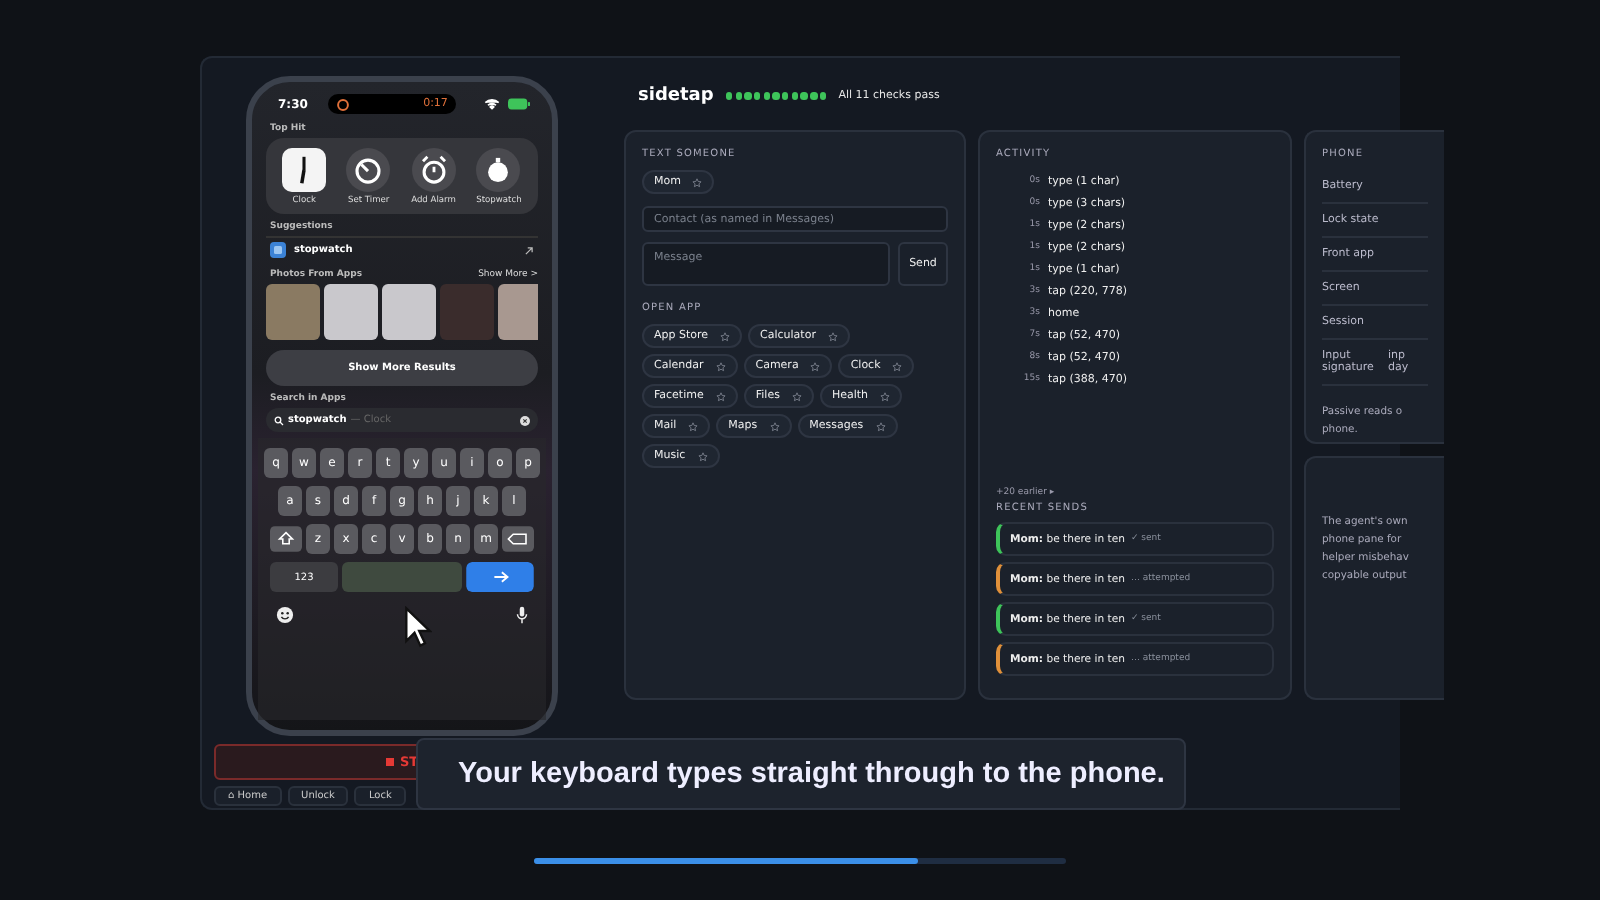 The width and height of the screenshot is (1600, 900). What do you see at coordinates (522, 615) in the screenshot?
I see `microphone-icon` at bounding box center [522, 615].